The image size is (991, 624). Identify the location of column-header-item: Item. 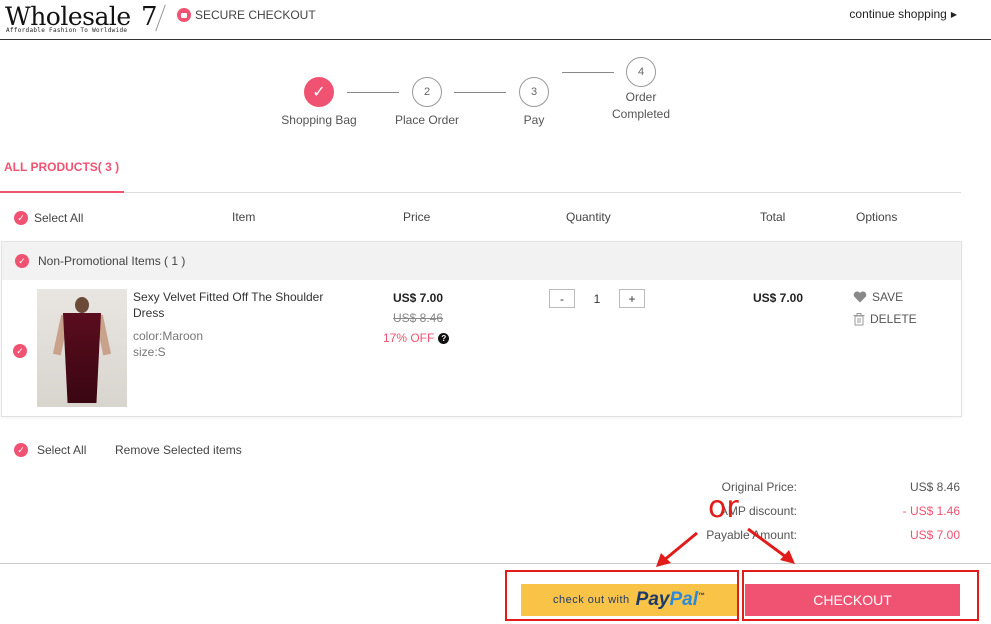
(244, 217).